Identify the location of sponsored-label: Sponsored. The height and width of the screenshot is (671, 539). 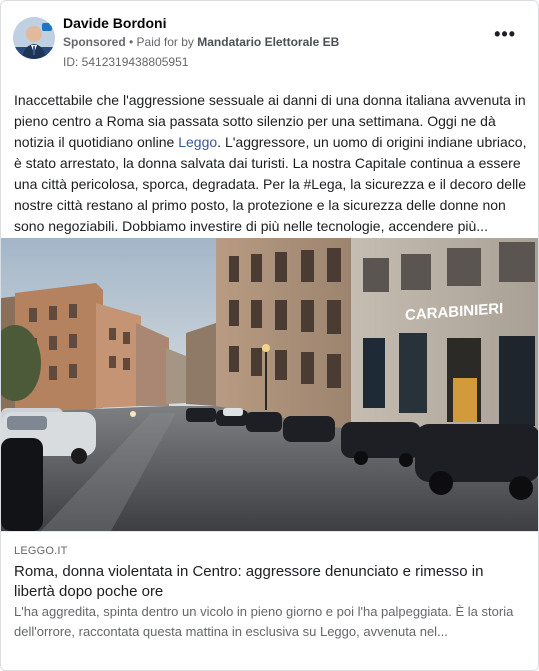
(94, 42).